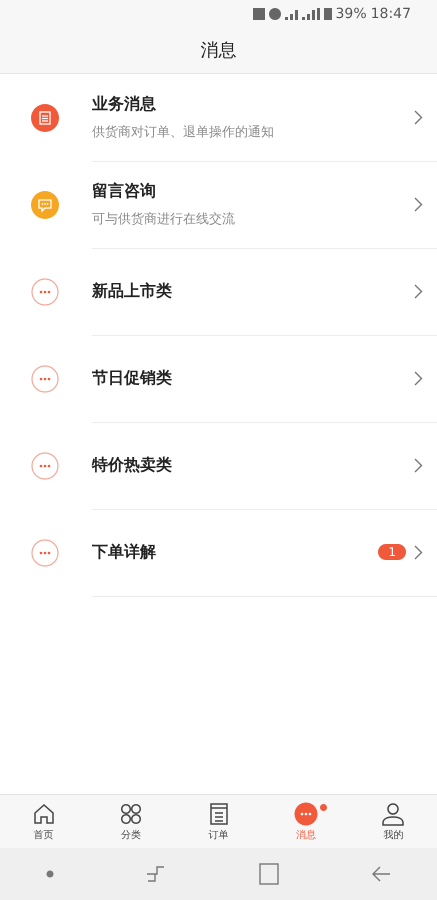 The width and height of the screenshot is (437, 900). Describe the element at coordinates (45, 118) in the screenshot. I see `document-icon` at that location.